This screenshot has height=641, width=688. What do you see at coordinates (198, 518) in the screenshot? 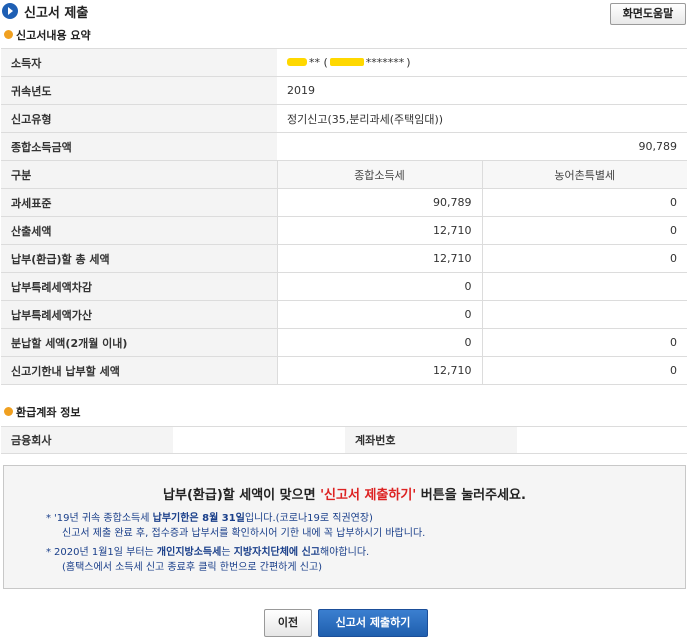
I see `notice-b1-deadline: 납부기한은 8월 31일` at bounding box center [198, 518].